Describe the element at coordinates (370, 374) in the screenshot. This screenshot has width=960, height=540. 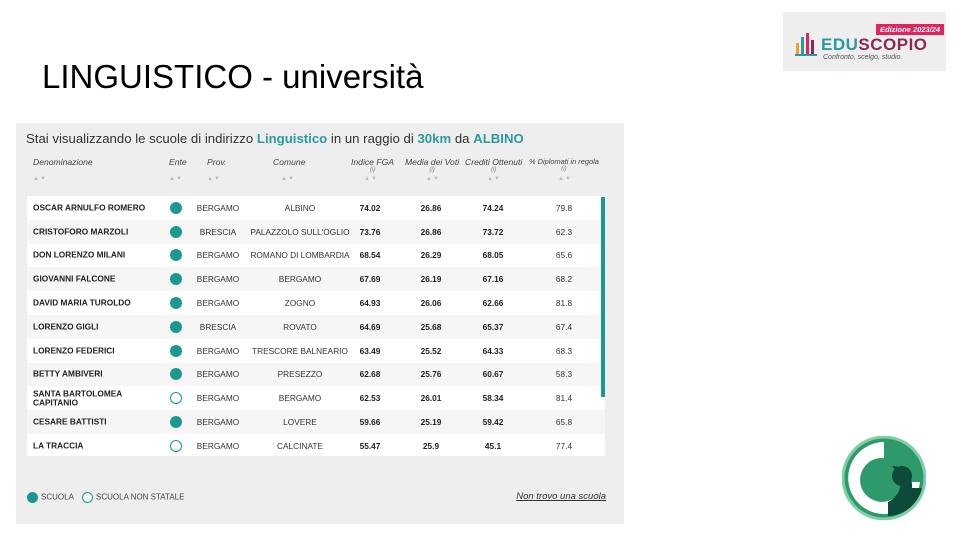
I see `school-fga: 62.68` at that location.